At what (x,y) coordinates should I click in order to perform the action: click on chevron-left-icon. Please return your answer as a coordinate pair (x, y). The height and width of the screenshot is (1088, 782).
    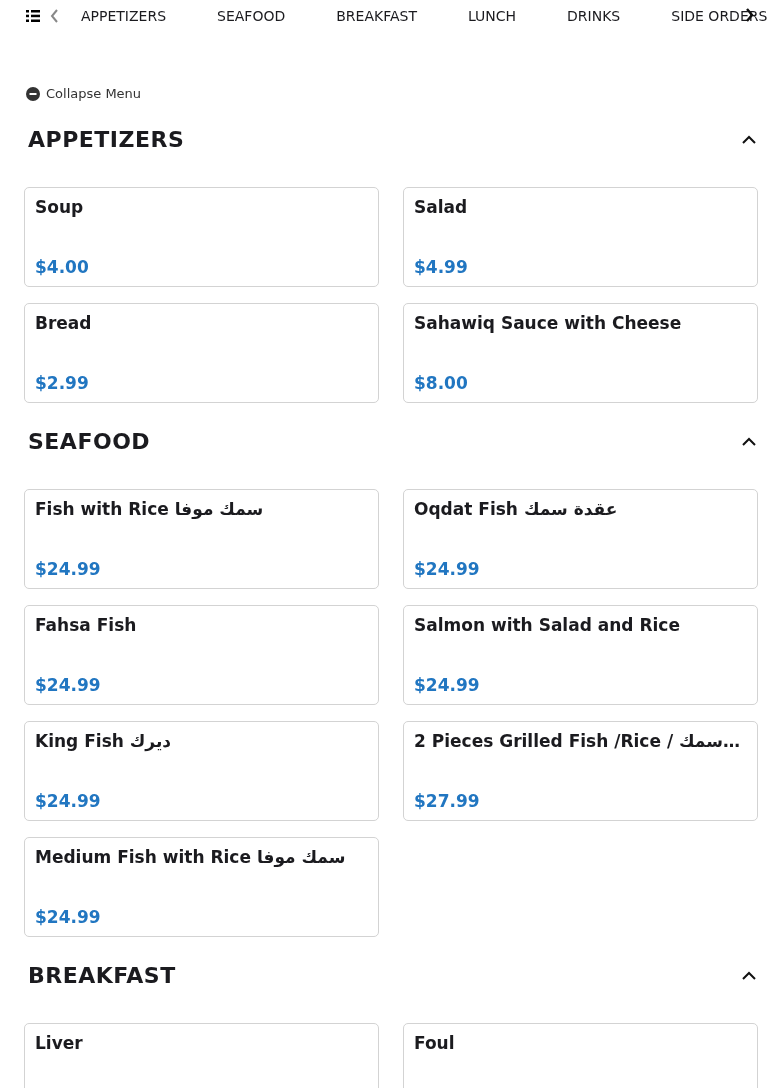
    Looking at the image, I should click on (54, 16).